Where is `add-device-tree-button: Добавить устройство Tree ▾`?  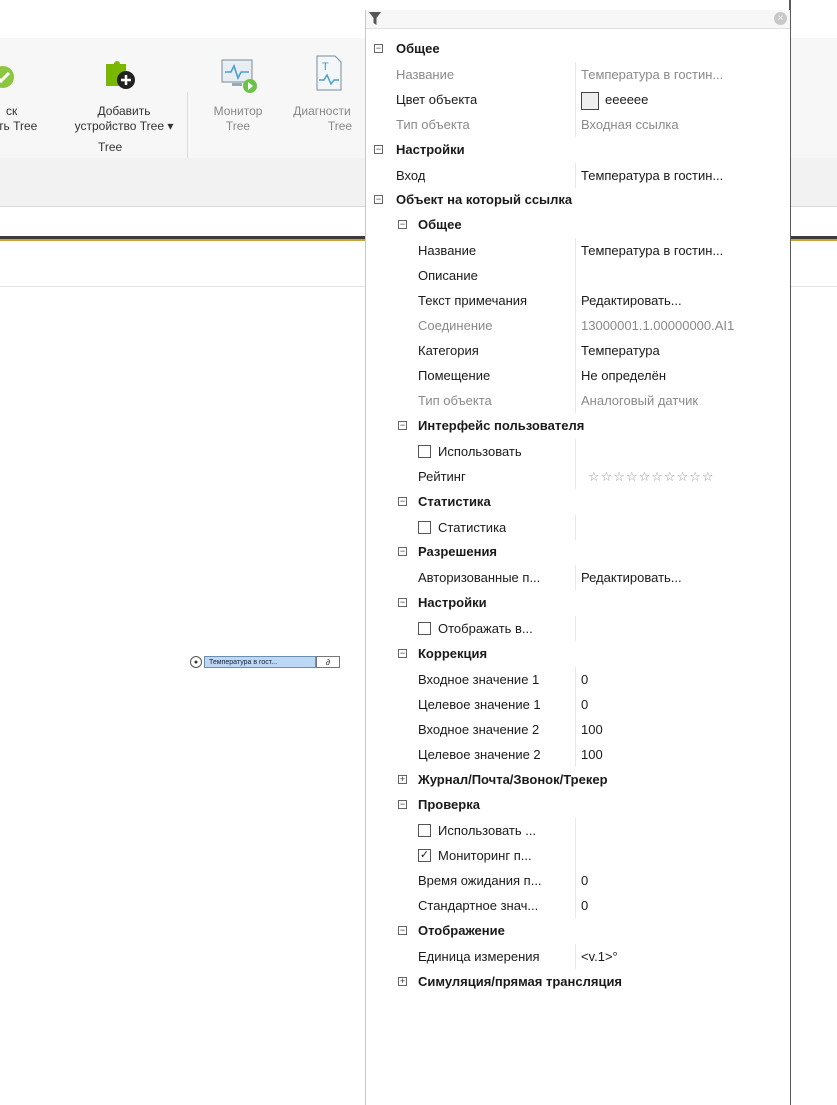 add-device-tree-button: Добавить устройство Tree ▾ is located at coordinates (124, 119).